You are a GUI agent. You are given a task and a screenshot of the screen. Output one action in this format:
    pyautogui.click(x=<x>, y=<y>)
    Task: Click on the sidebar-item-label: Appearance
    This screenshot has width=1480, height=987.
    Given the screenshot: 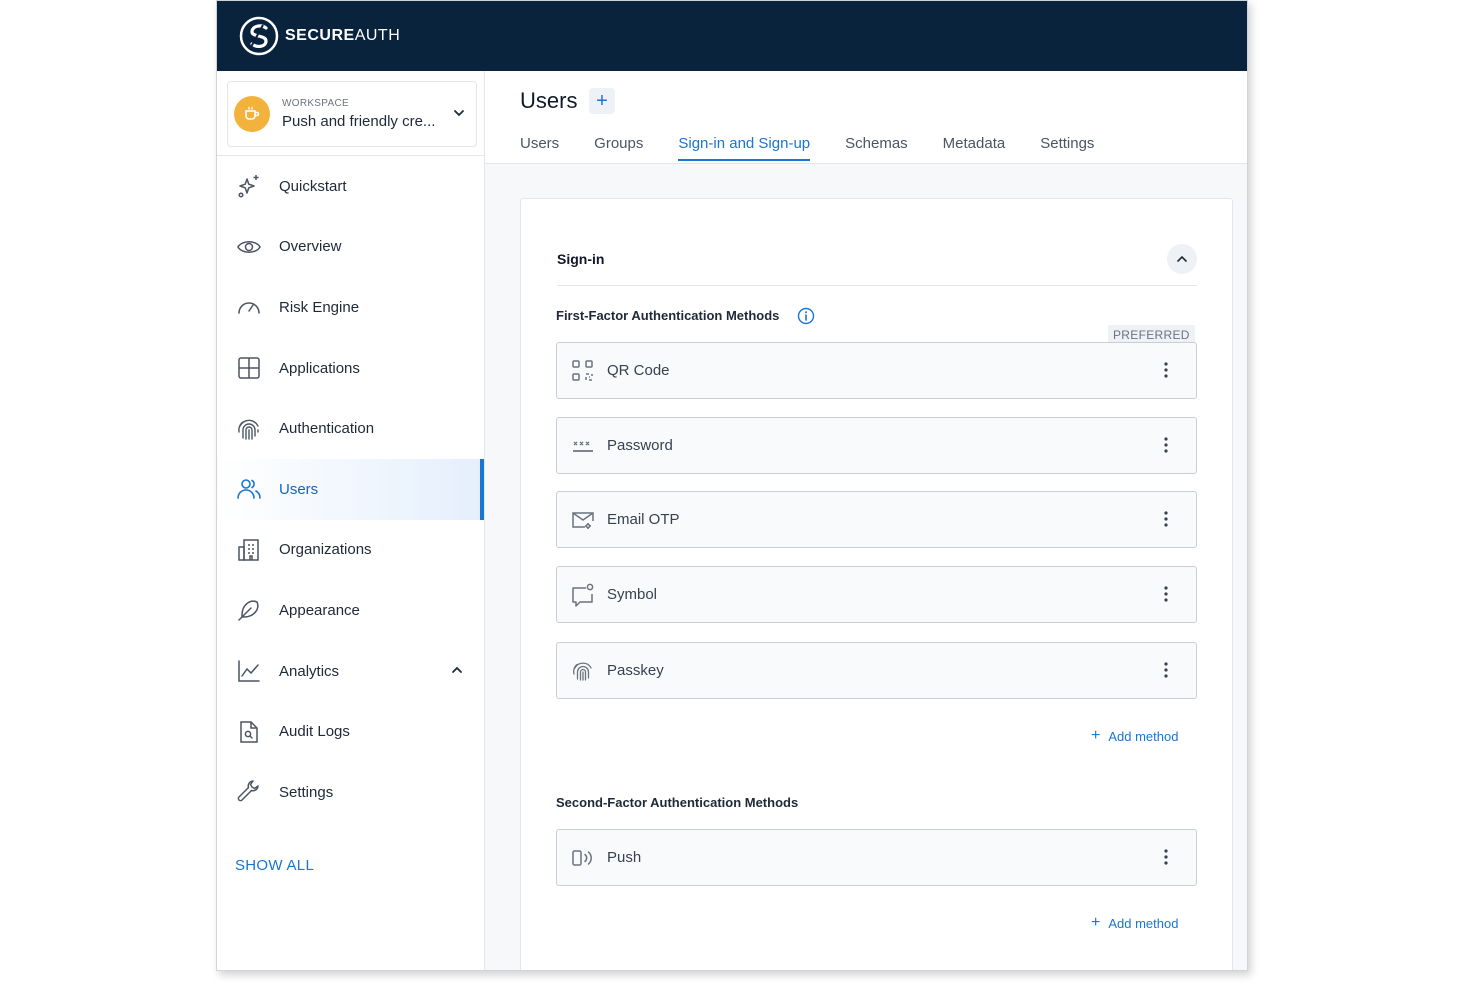 What is the action you would take?
    pyautogui.click(x=319, y=610)
    